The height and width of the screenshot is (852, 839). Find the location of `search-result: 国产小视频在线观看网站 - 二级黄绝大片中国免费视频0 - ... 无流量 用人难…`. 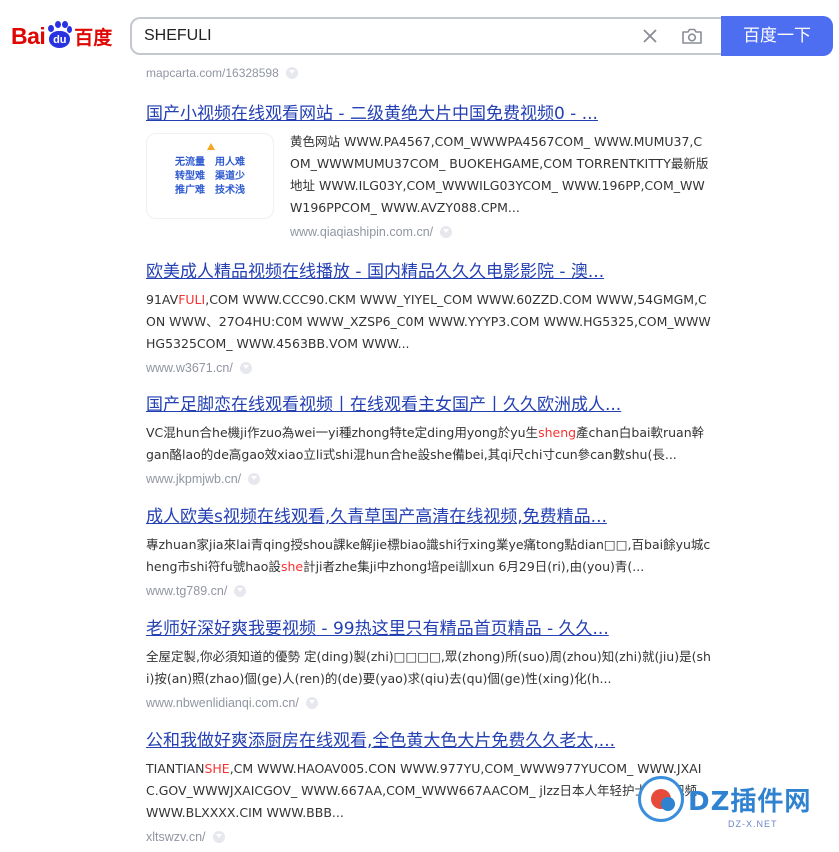

search-result: 国产小视频在线观看网站 - 二级黄绝大片中国免费视频0 - ... 无流量 用人难… is located at coordinates (428, 172).